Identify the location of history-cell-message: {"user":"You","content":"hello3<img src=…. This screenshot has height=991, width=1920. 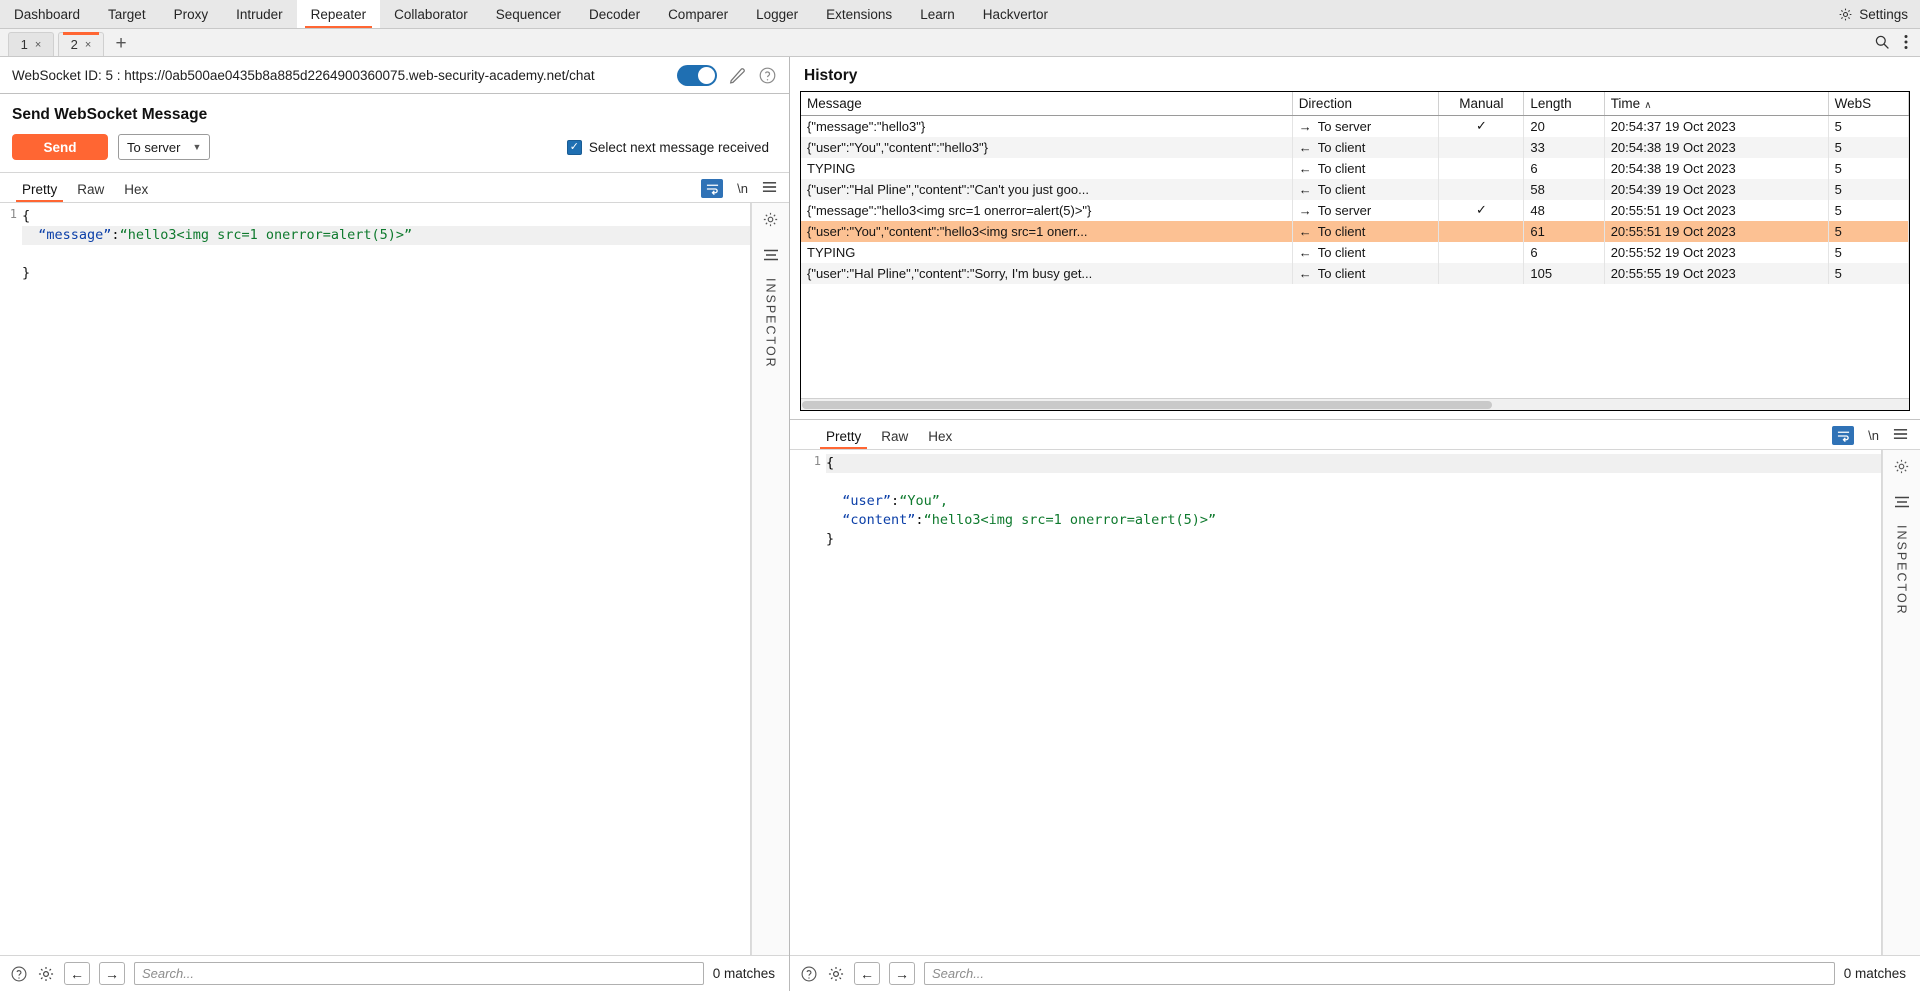
(1047, 231).